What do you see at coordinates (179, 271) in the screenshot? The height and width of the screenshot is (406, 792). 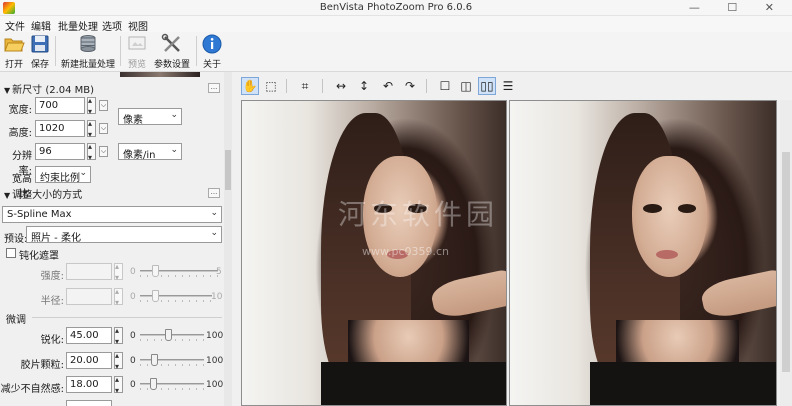 I see `strength-slider` at bounding box center [179, 271].